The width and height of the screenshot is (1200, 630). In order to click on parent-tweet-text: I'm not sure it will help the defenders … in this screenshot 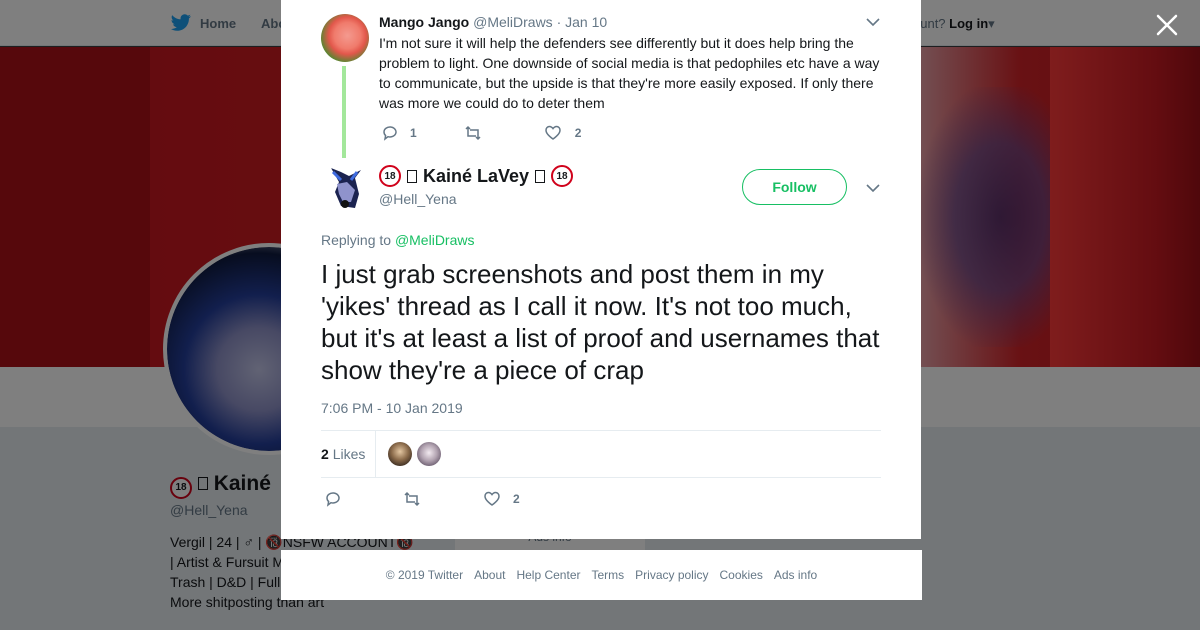, I will do `click(629, 73)`.